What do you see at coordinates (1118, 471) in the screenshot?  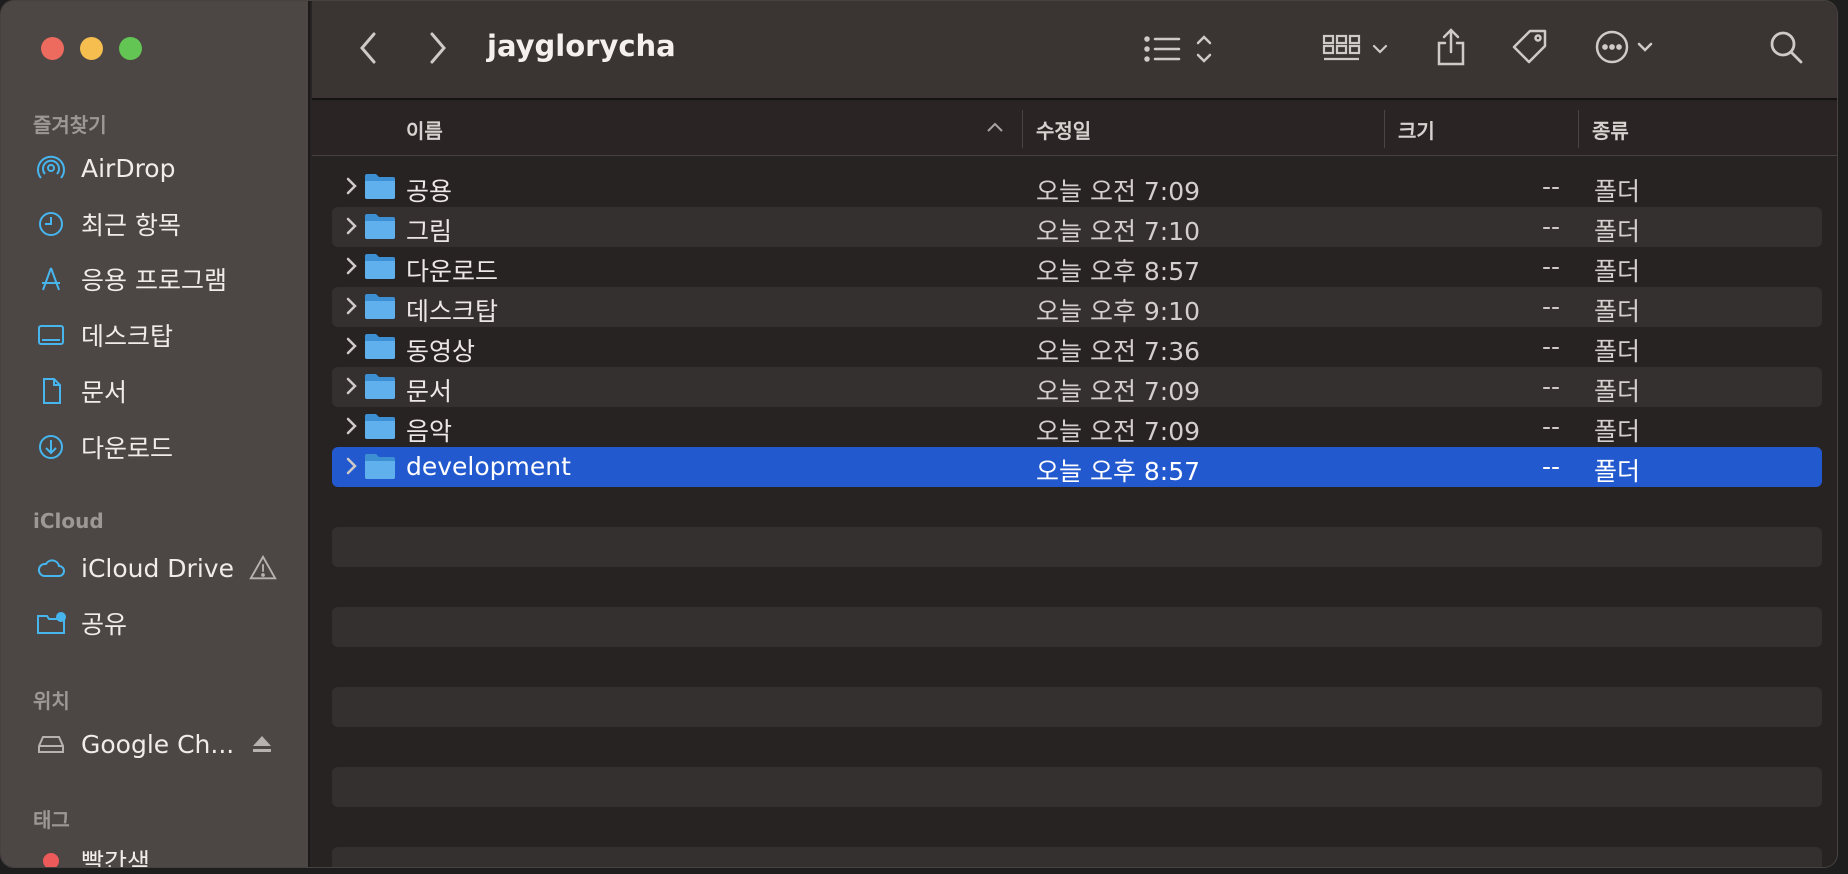 I see `file-modified-date: 오늘 오후 8:57` at bounding box center [1118, 471].